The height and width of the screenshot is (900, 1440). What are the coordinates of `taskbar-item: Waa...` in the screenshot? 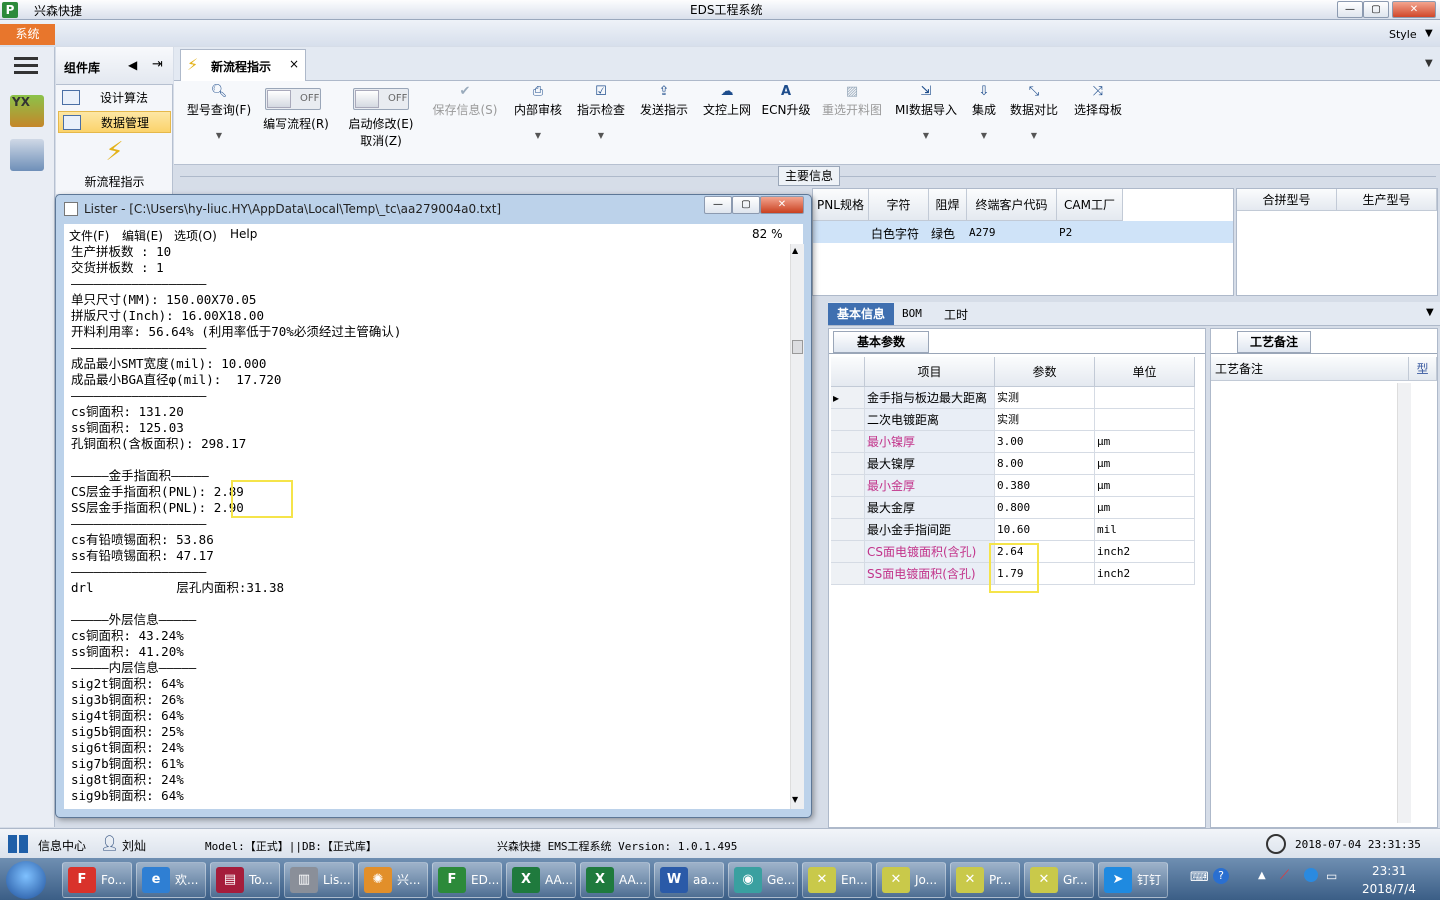 It's located at (689, 880).